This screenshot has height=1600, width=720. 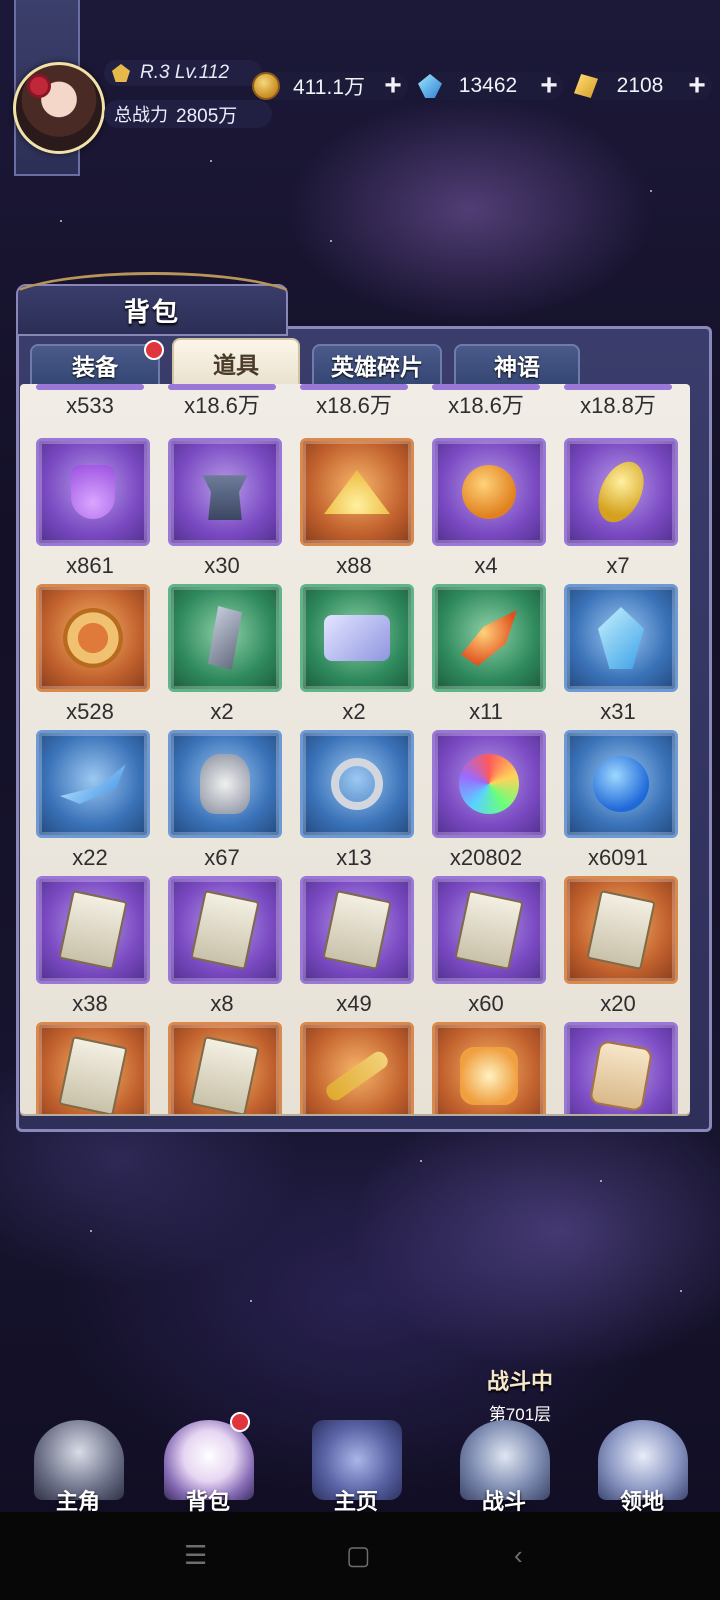 What do you see at coordinates (208, 1463) in the screenshot?
I see `nav-bag: 背包` at bounding box center [208, 1463].